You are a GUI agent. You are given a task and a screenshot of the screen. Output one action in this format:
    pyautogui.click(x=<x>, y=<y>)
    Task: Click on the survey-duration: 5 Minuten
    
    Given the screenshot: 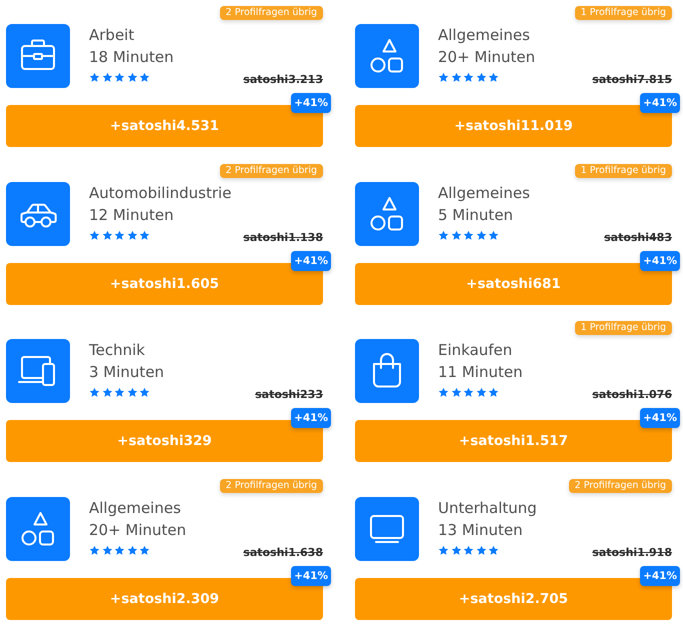 What is the action you would take?
    pyautogui.click(x=476, y=215)
    